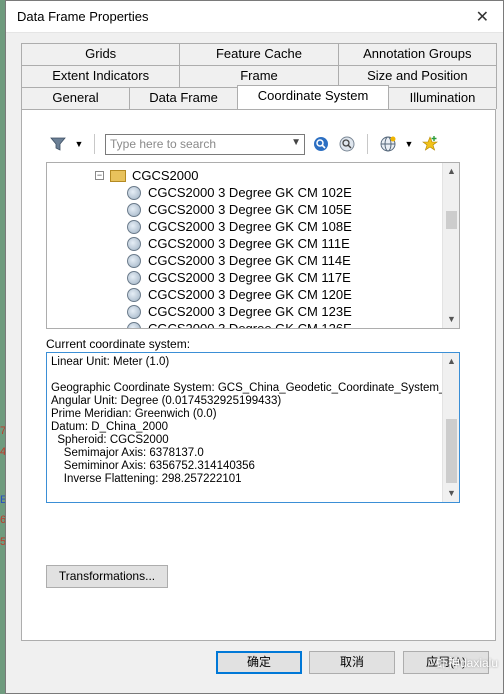  I want to click on detail-line: Datum: D_China_2000, so click(109, 427).